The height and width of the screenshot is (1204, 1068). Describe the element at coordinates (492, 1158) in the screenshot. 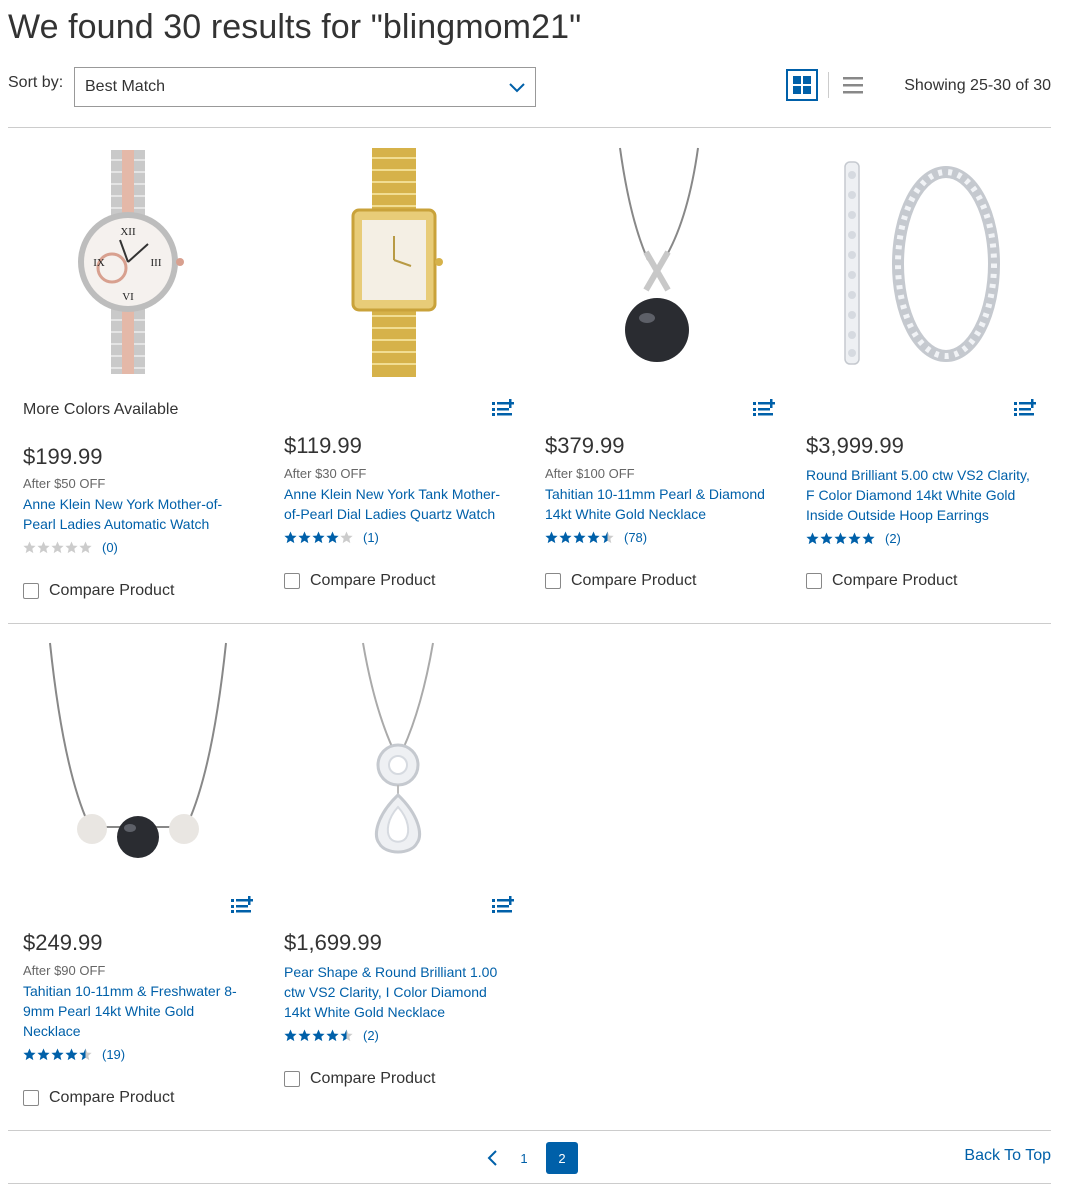

I see `previous-page-button` at that location.